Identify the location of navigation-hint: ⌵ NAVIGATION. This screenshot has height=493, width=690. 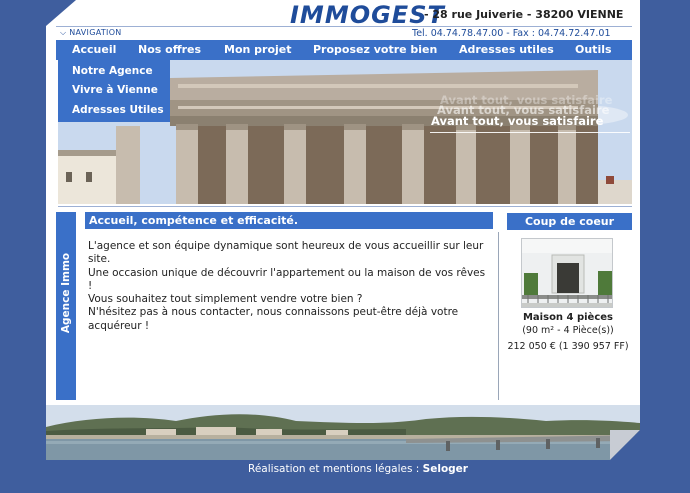
(91, 33).